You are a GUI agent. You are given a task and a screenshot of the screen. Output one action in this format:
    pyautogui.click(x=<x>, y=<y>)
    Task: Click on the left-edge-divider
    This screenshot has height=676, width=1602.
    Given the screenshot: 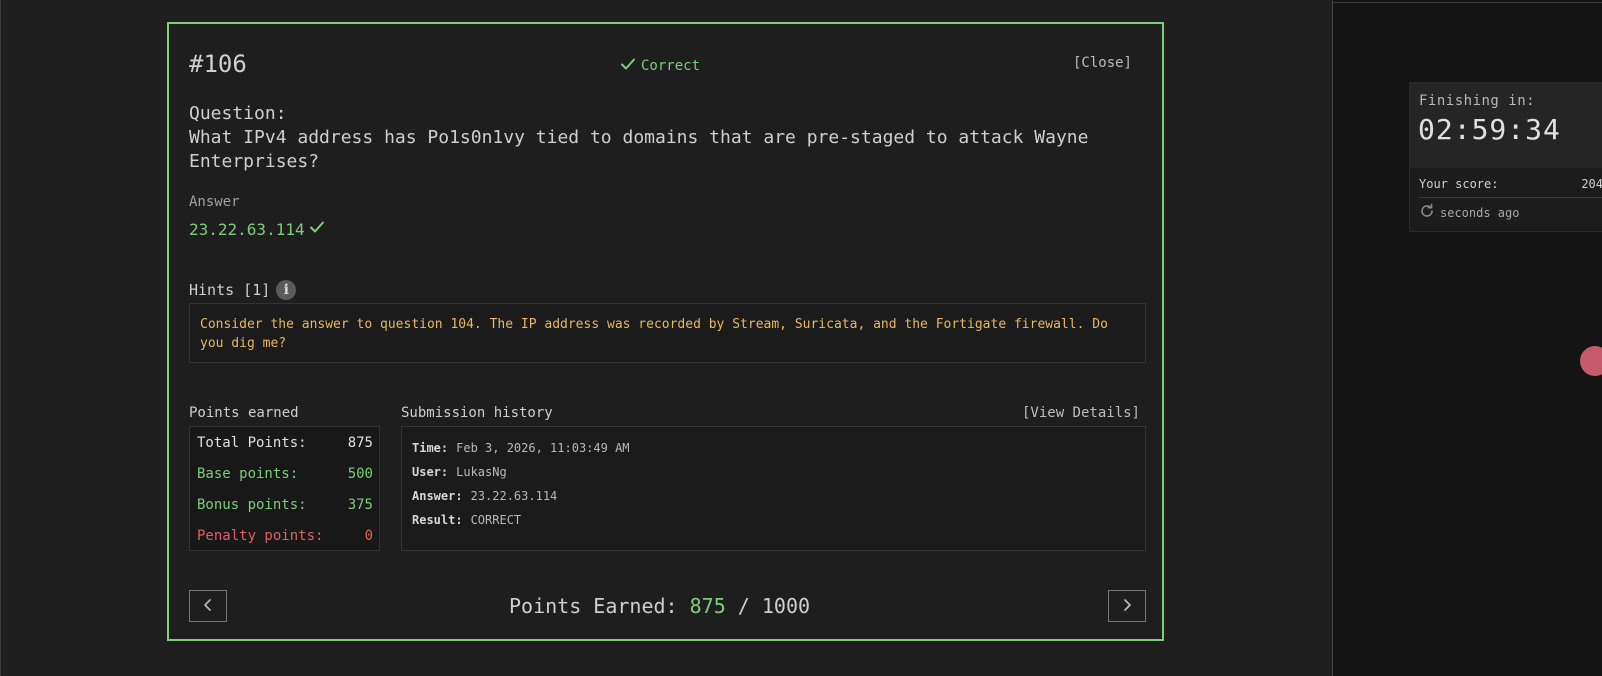 What is the action you would take?
    pyautogui.click(x=0, y=338)
    